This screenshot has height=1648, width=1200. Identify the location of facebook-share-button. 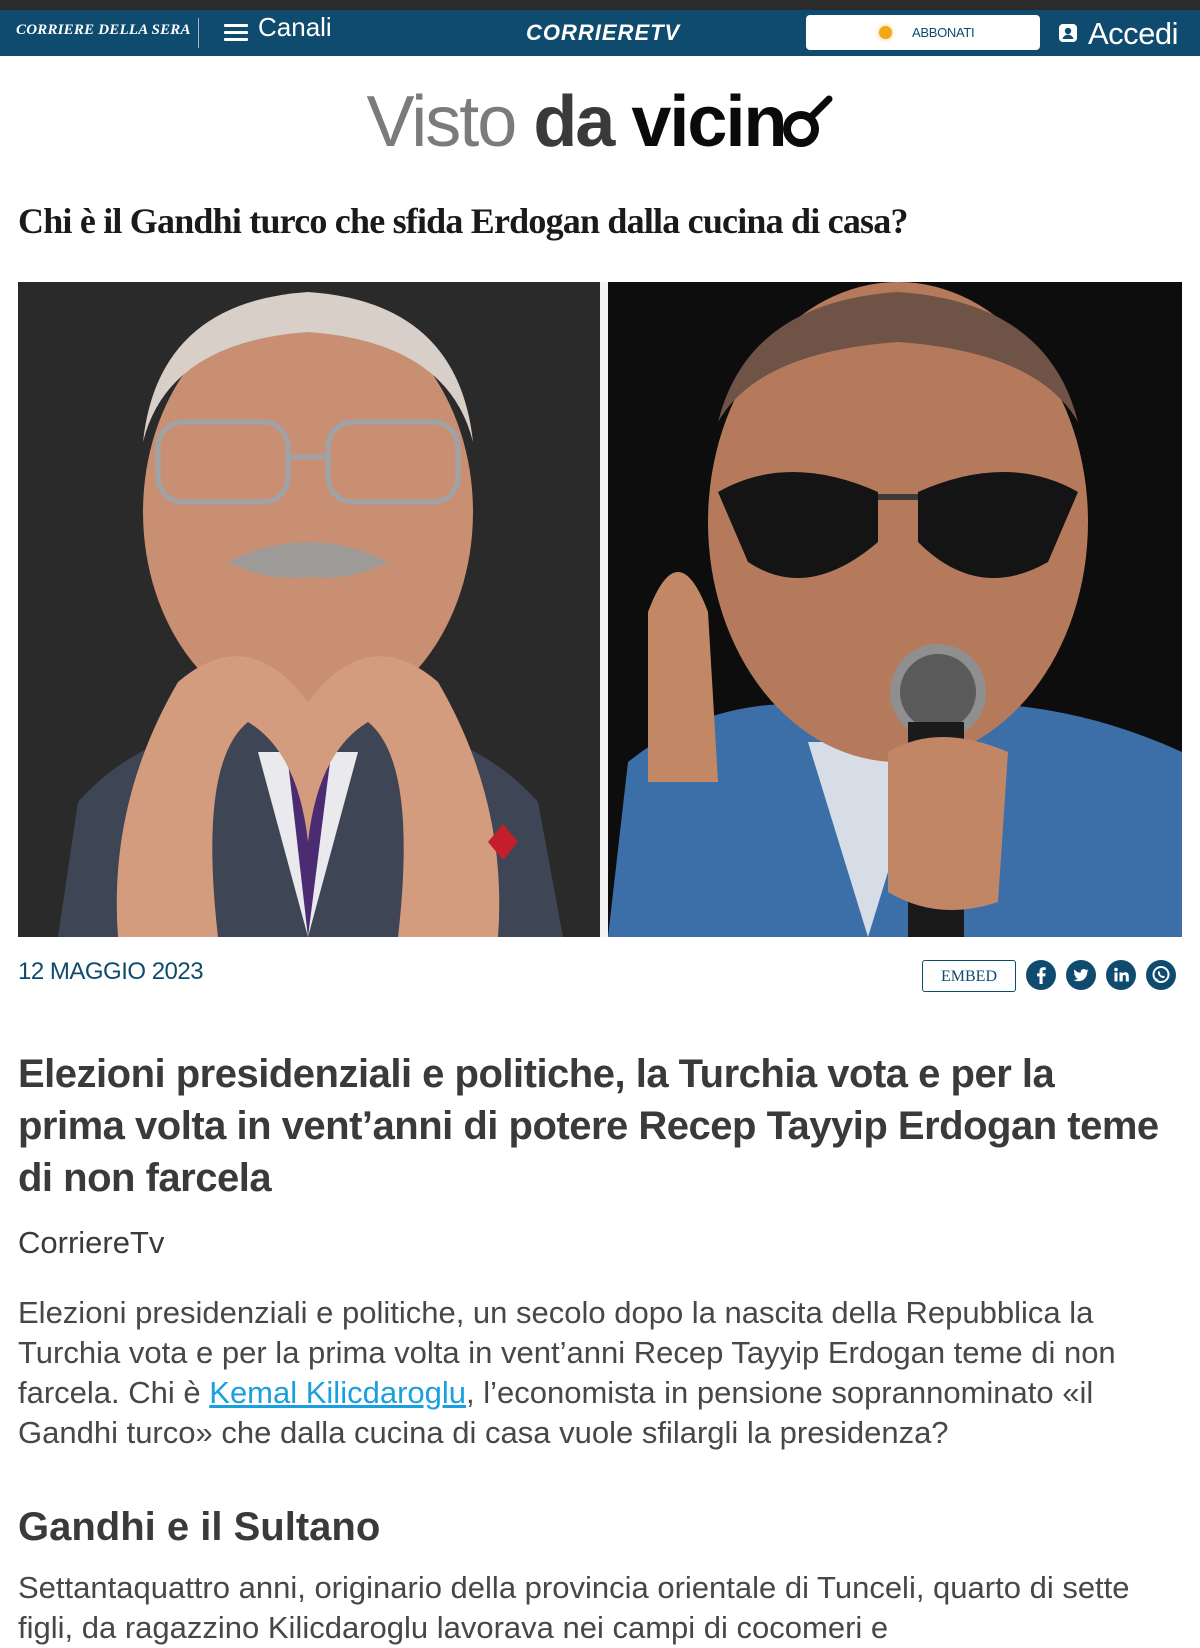
(1041, 975).